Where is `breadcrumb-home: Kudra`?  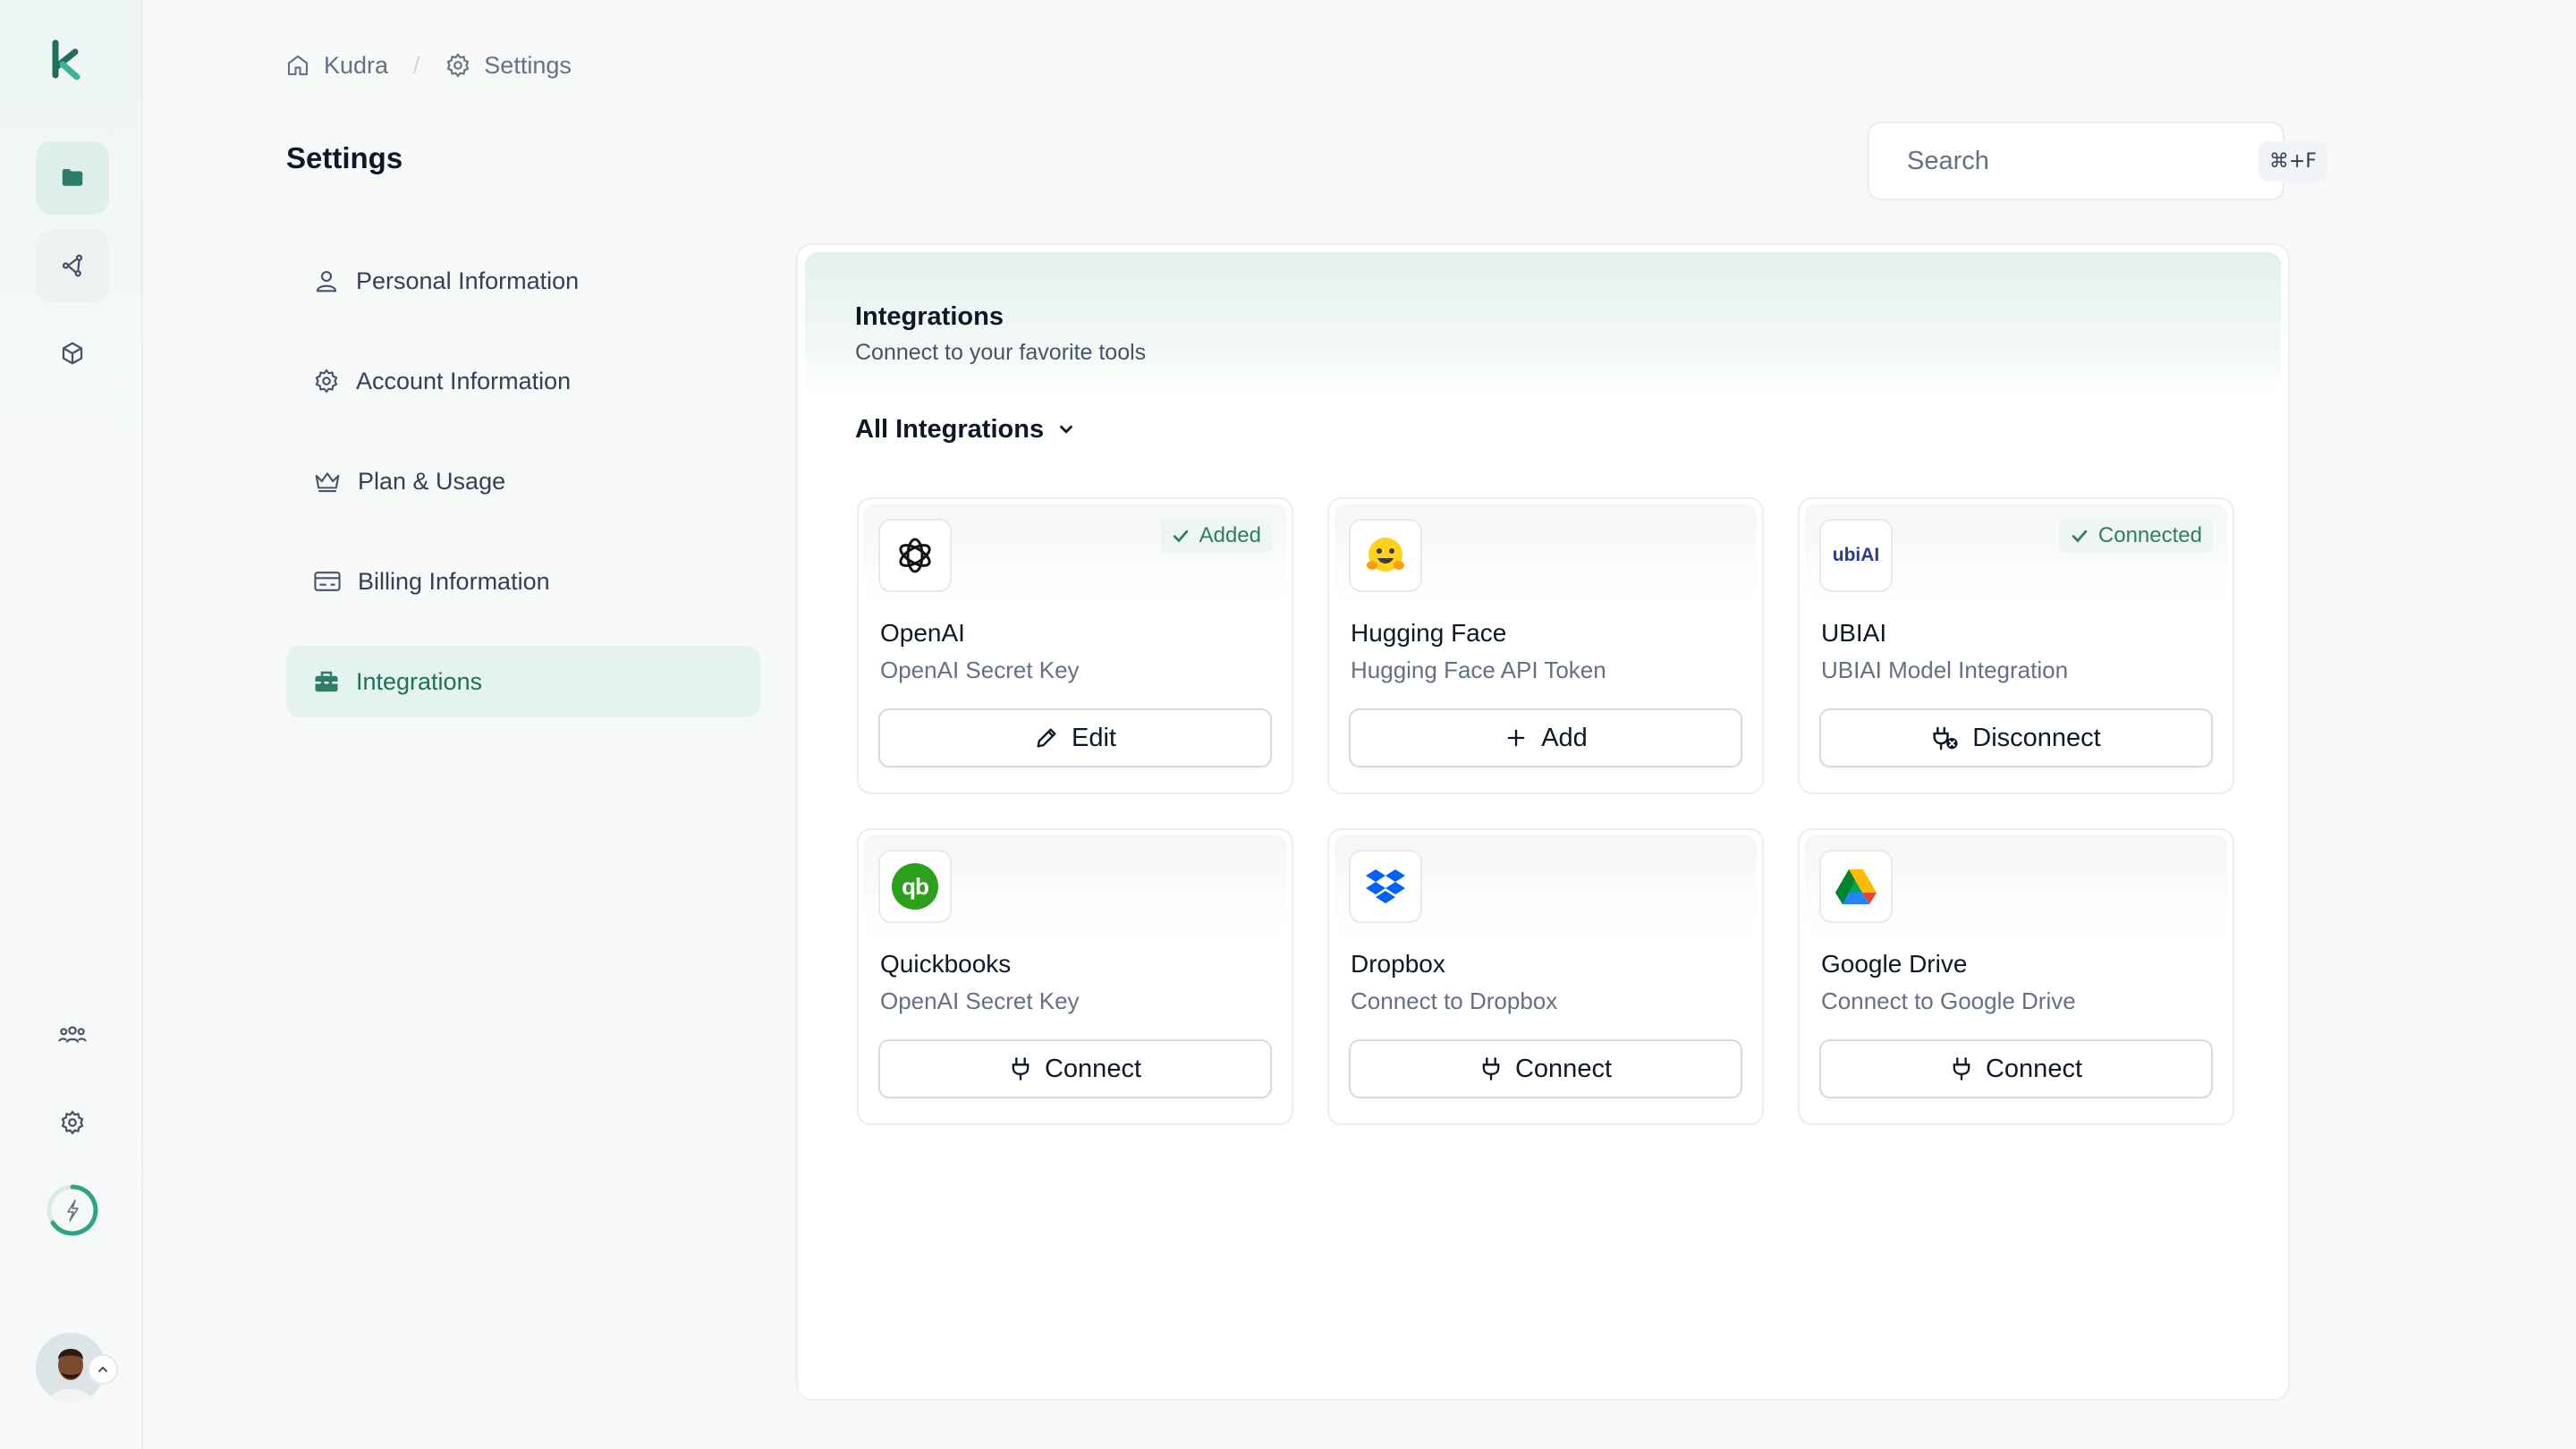
breadcrumb-home: Kudra is located at coordinates (336, 66).